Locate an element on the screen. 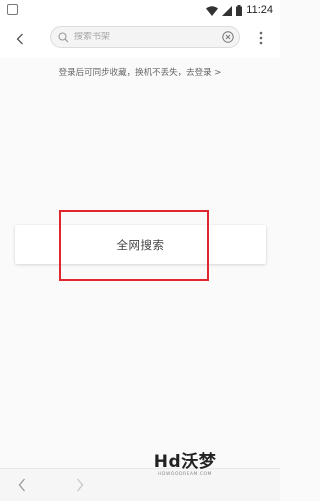 This screenshot has height=501, width=320. highlight-annotation-box is located at coordinates (134, 245).